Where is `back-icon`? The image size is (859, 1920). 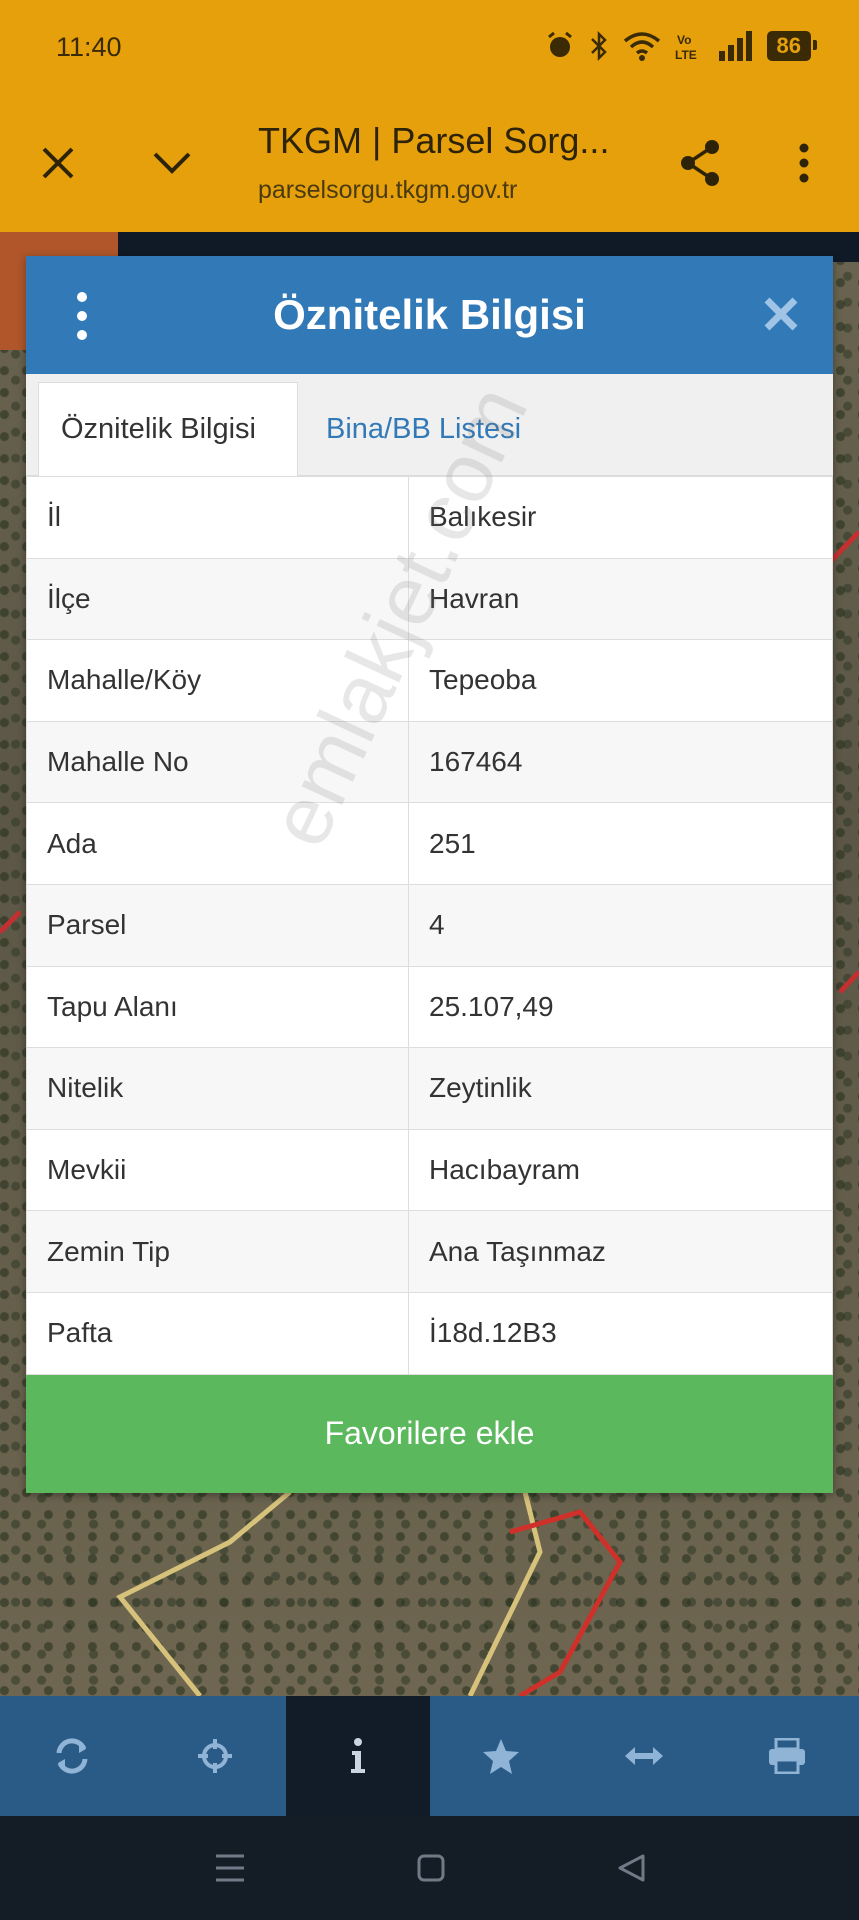
back-icon is located at coordinates (631, 1868).